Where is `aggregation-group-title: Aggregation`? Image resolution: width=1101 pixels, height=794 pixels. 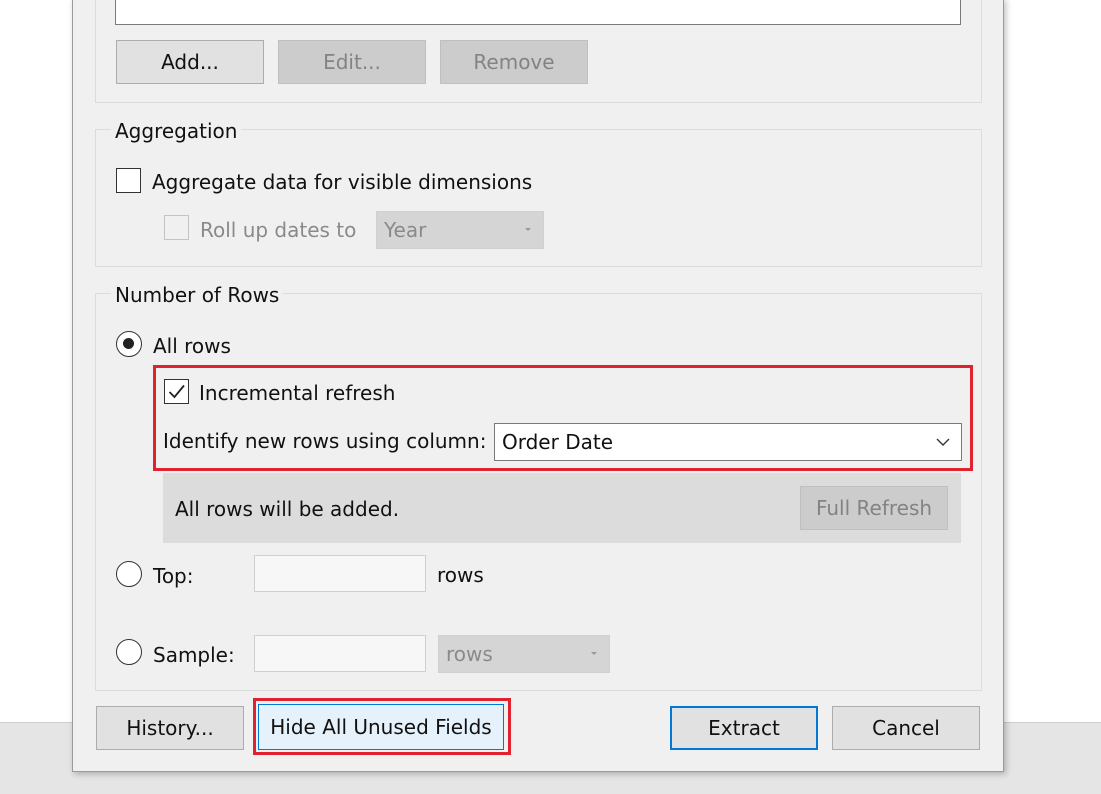 aggregation-group-title: Aggregation is located at coordinates (176, 131).